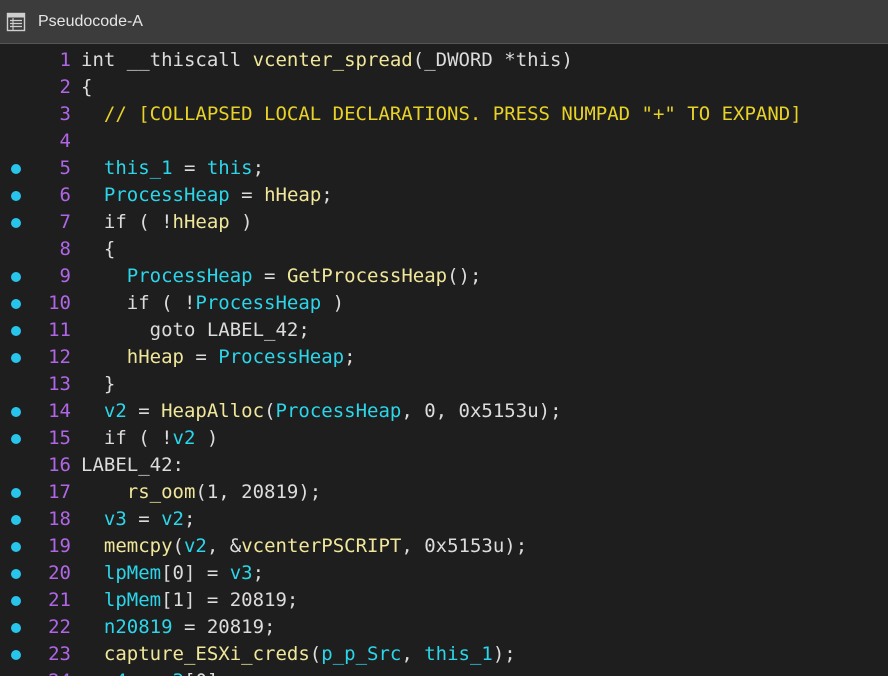  I want to click on code-token-func: rs_oom, so click(161, 492).